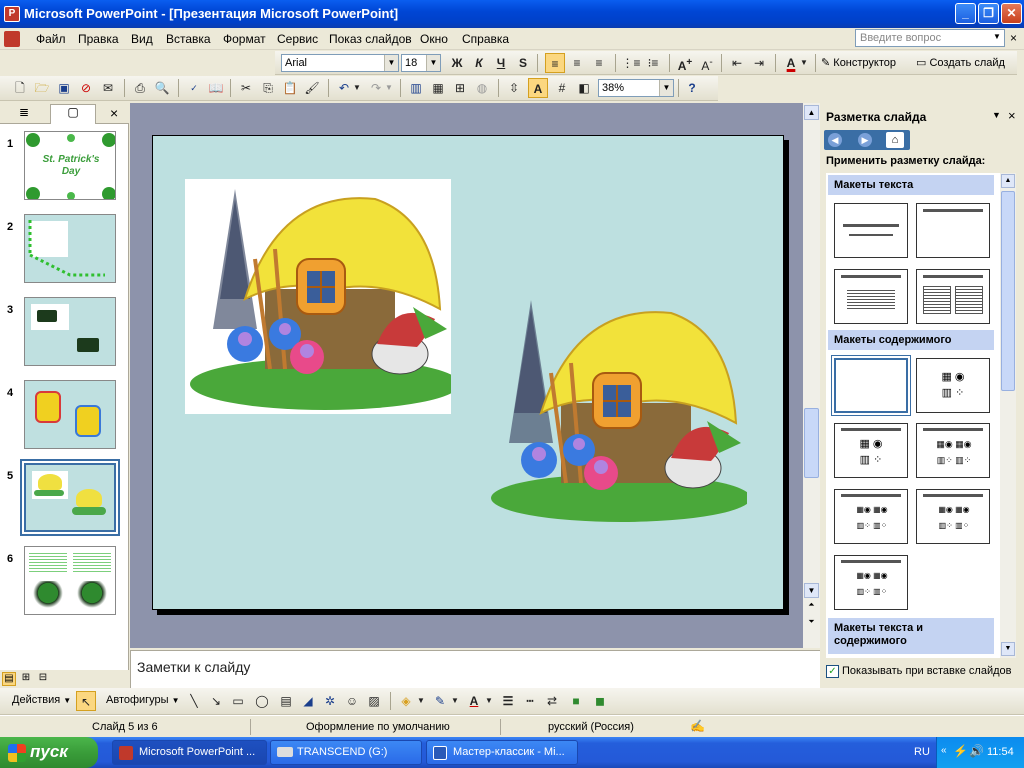 Image resolution: width=1024 pixels, height=768 pixels. I want to click on wordart-icon: ◢, so click(308, 701).